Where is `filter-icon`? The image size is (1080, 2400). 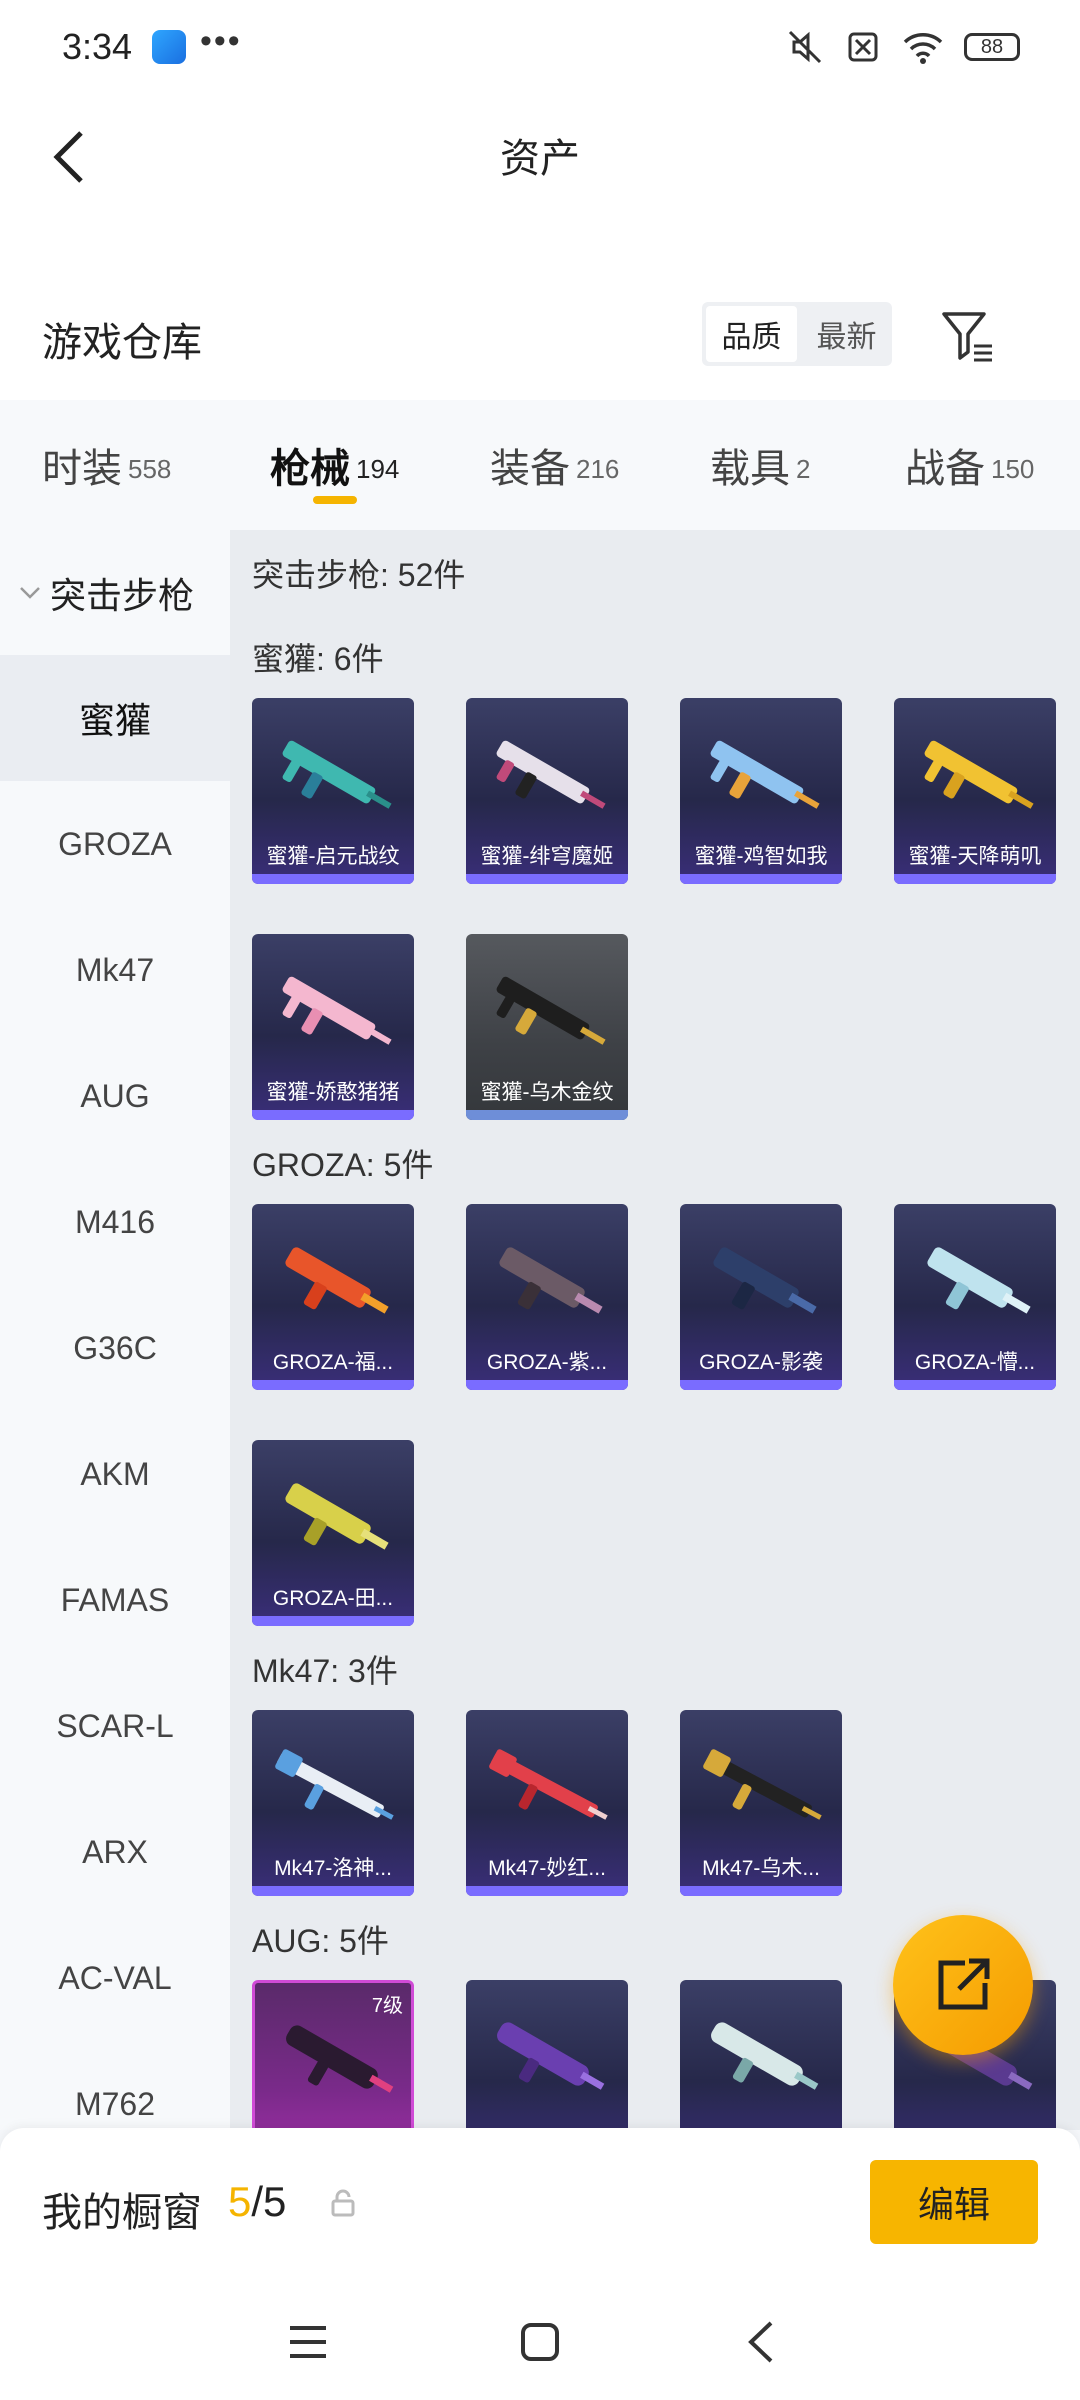
filter-icon is located at coordinates (967, 337).